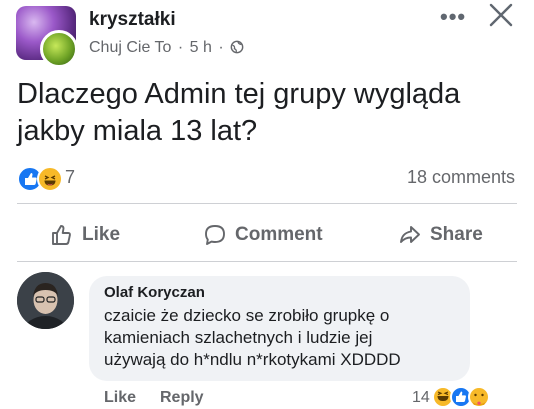 Image resolution: width=534 pixels, height=409 pixels. What do you see at coordinates (237, 47) in the screenshot?
I see `globe-icon` at bounding box center [237, 47].